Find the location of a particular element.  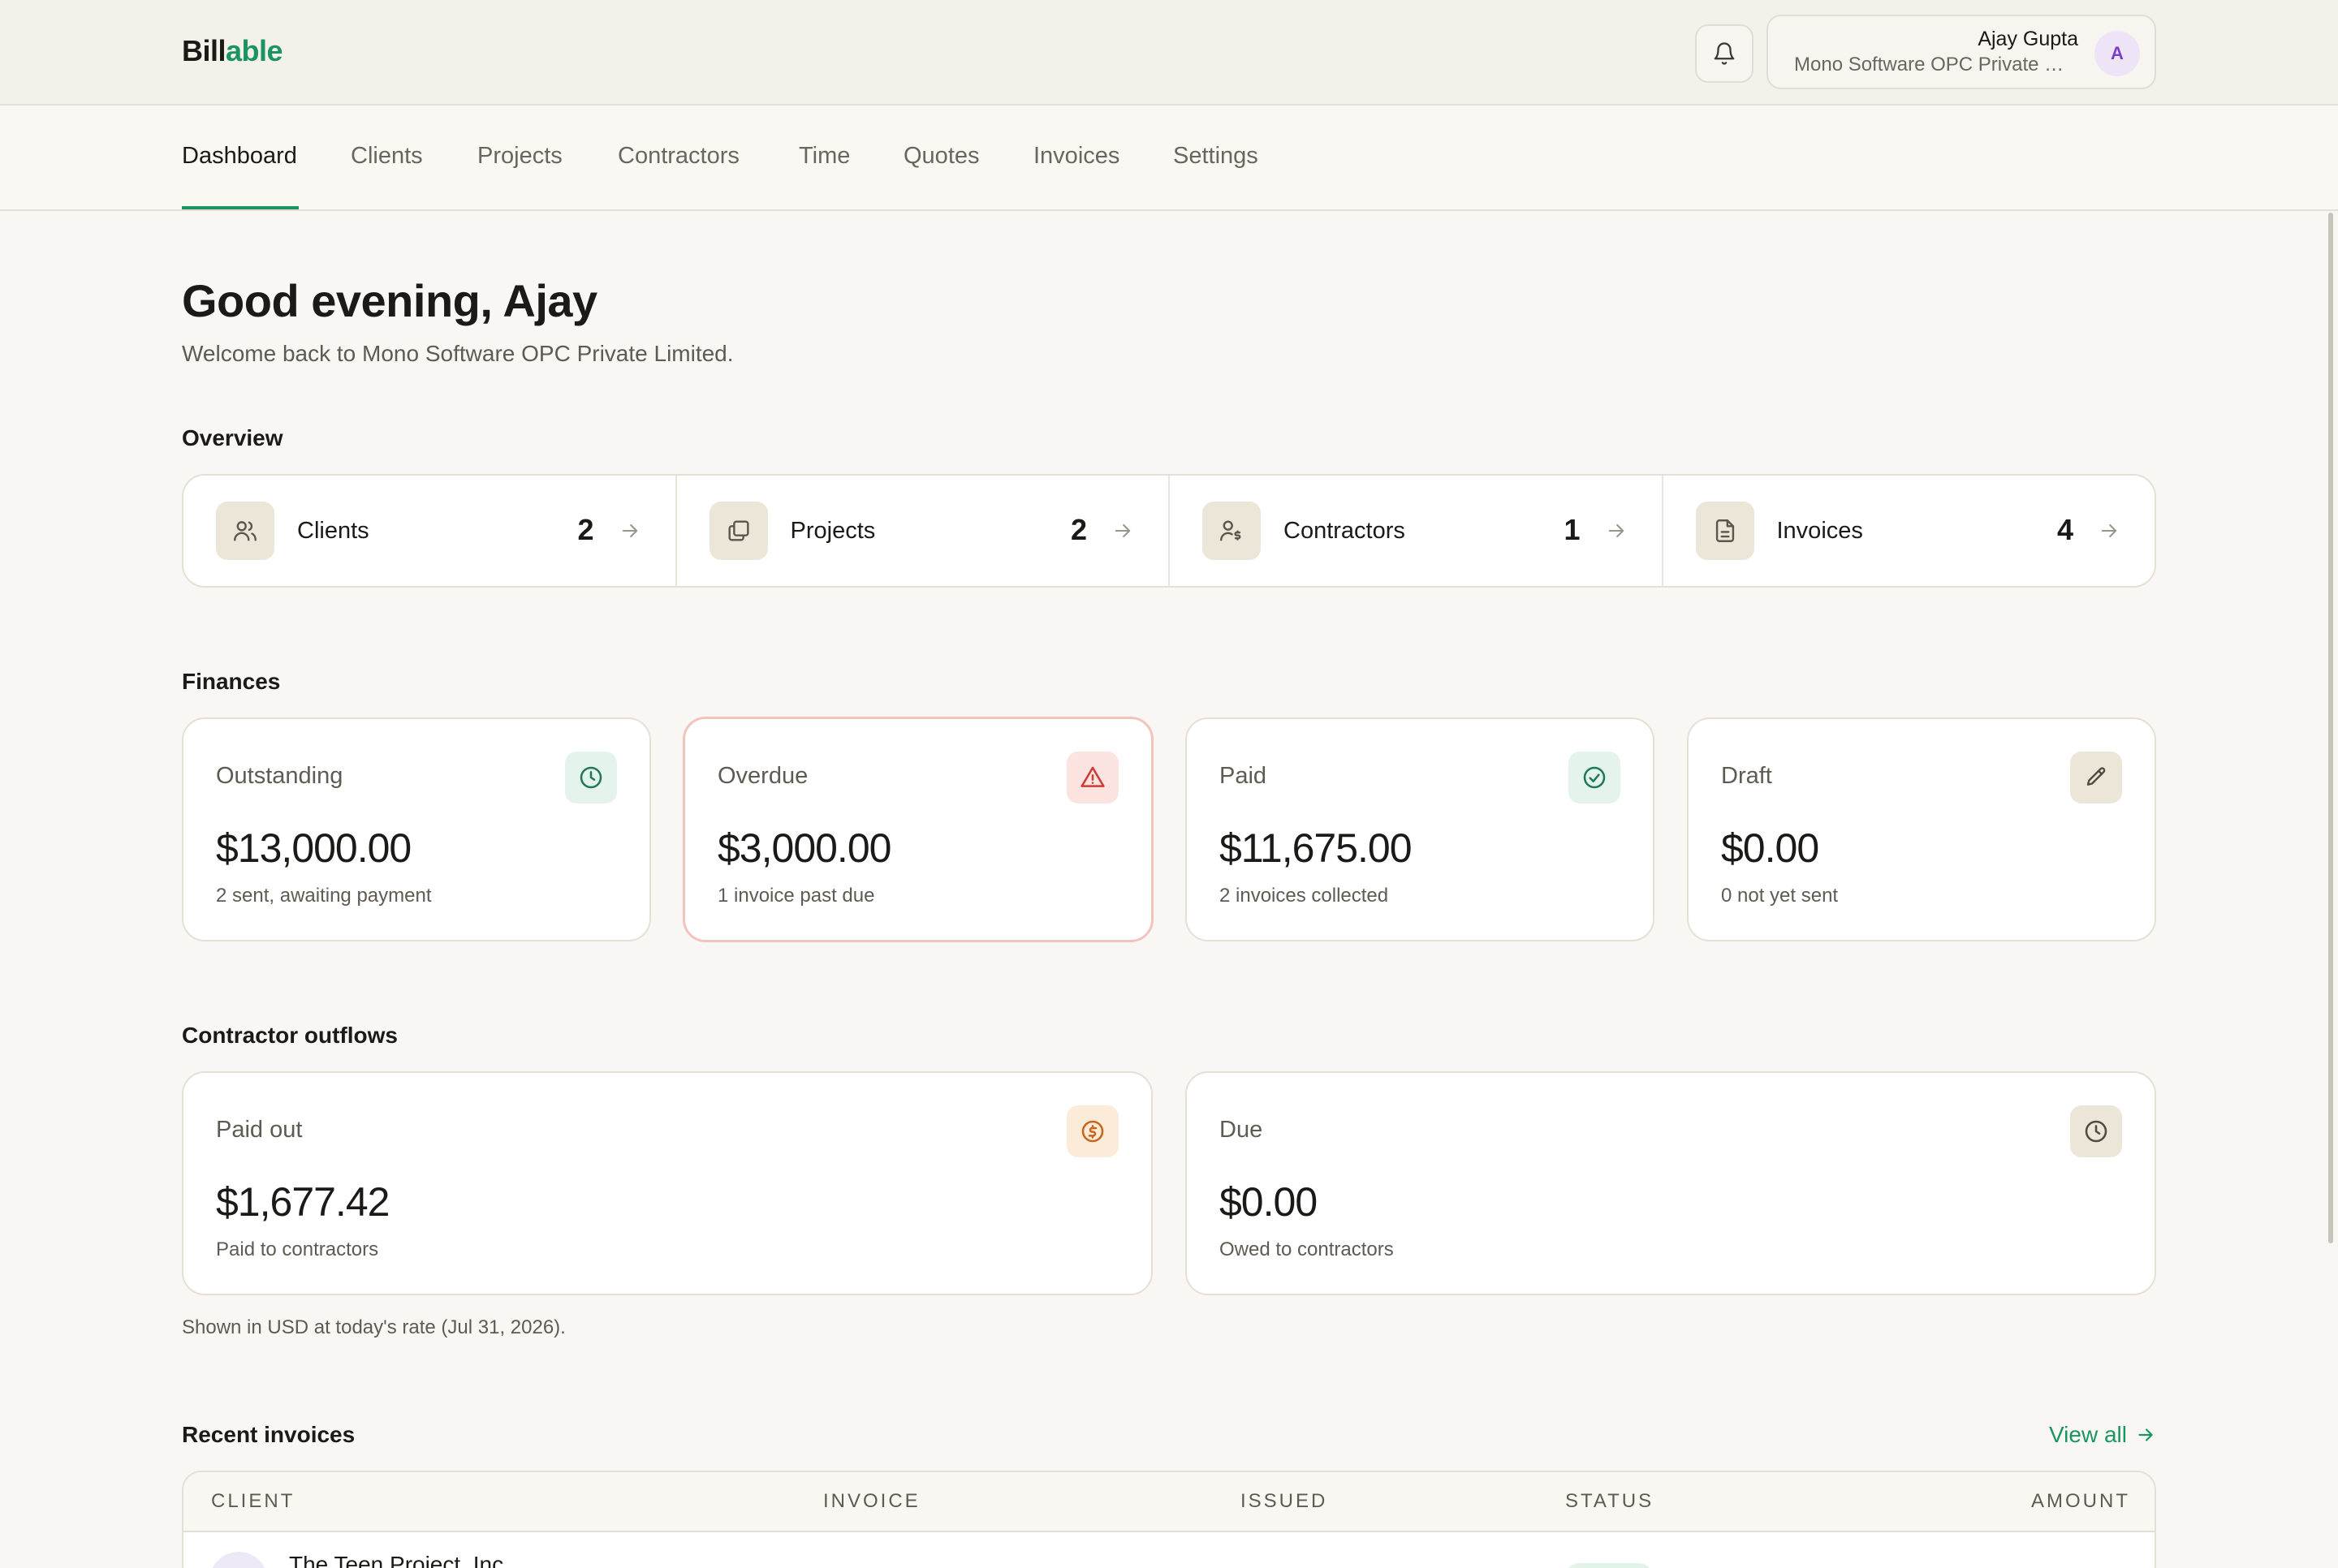

overview-label: Contractors is located at coordinates (1344, 531).